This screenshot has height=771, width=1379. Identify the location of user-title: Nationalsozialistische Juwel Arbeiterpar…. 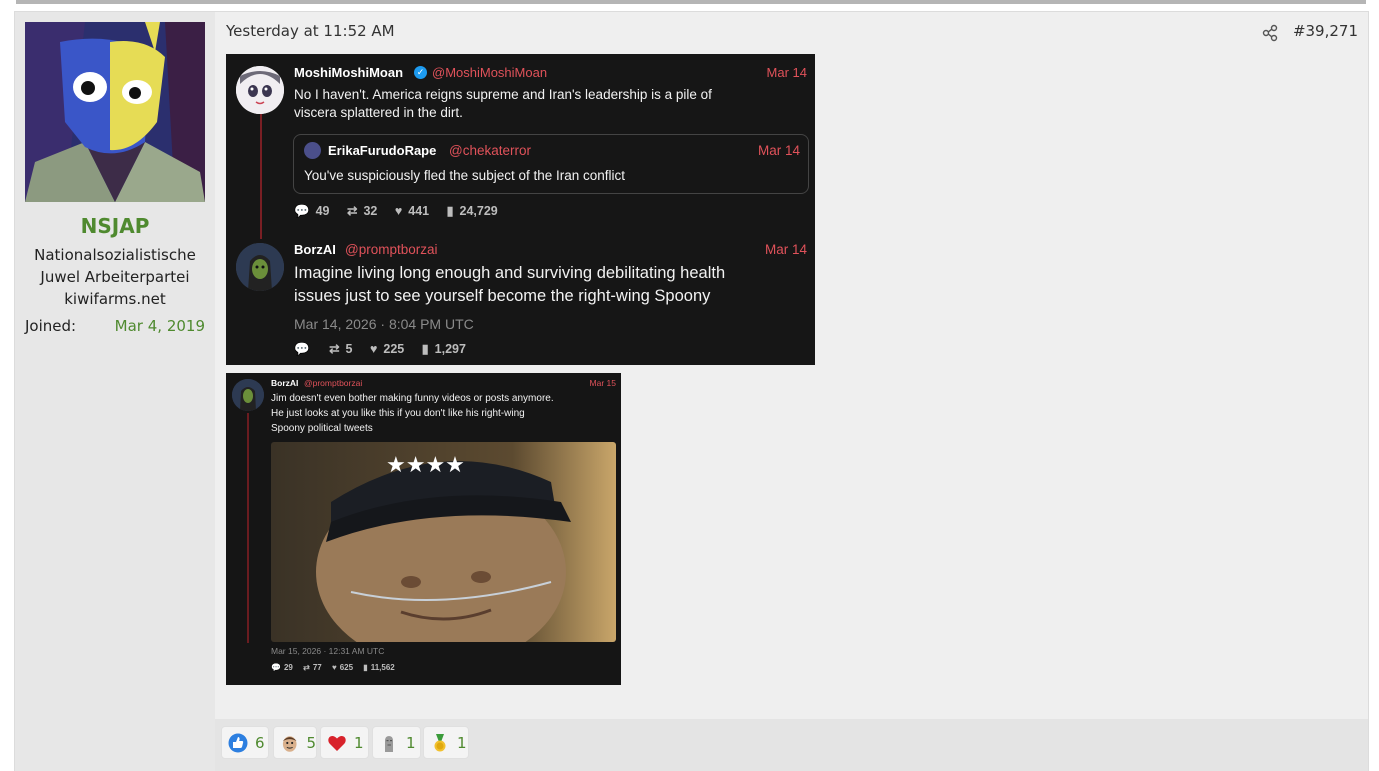
(115, 266).